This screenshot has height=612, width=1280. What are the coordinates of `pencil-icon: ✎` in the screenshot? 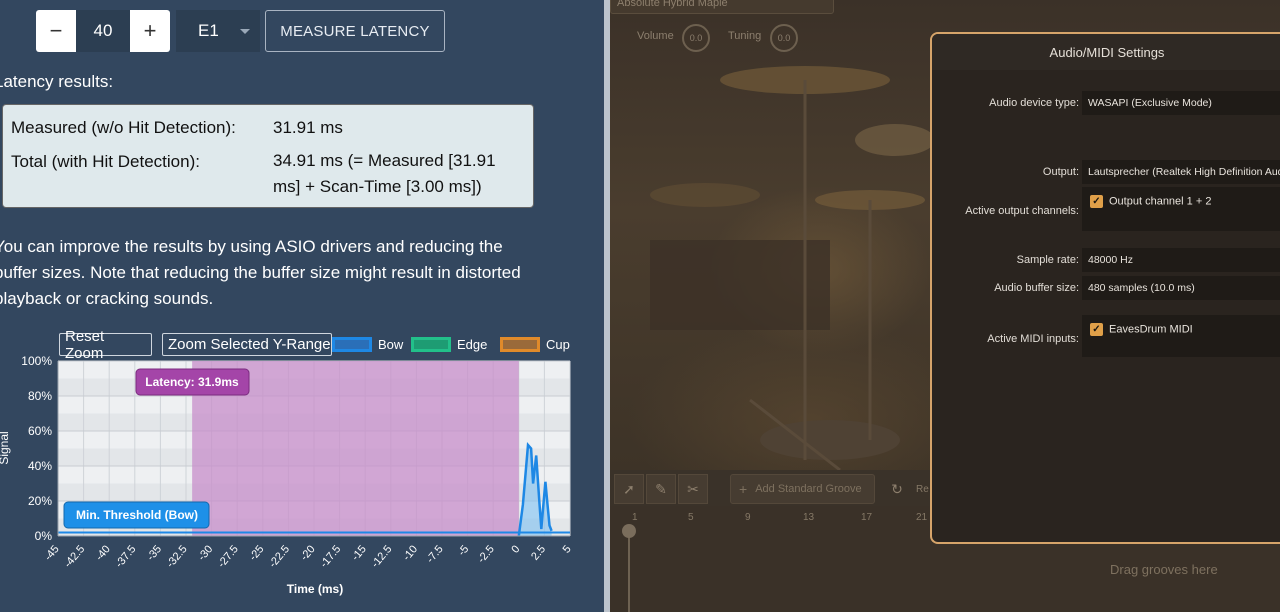 It's located at (661, 489).